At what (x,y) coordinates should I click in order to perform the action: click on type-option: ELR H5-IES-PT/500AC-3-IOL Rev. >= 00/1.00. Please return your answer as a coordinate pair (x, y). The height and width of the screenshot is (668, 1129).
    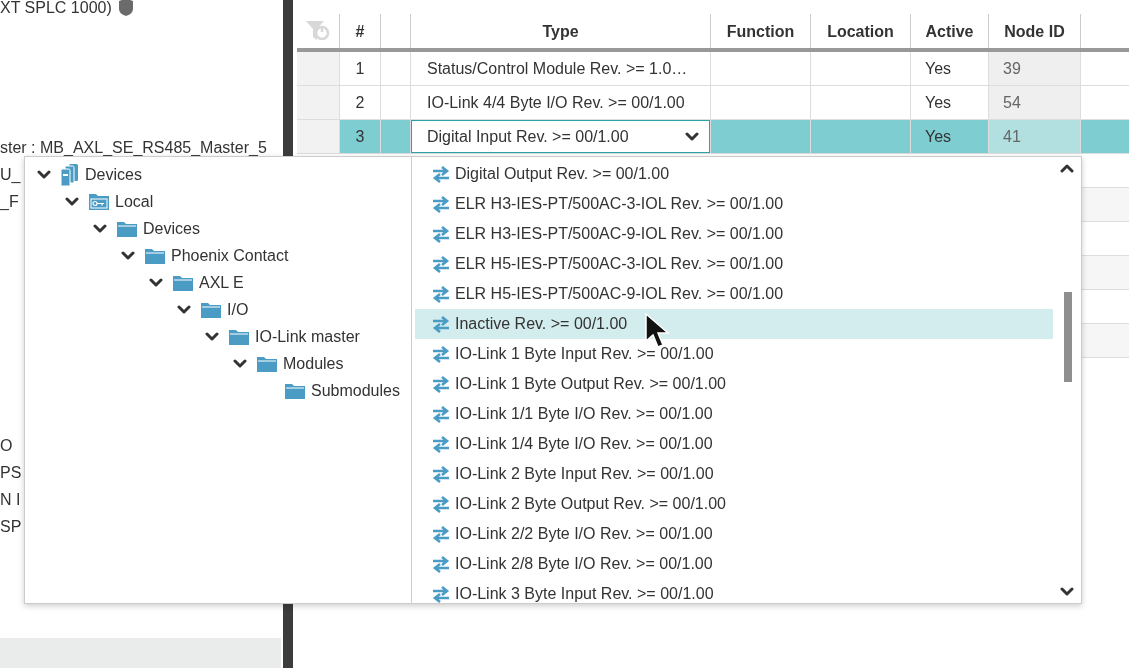
    Looking at the image, I should click on (734, 264).